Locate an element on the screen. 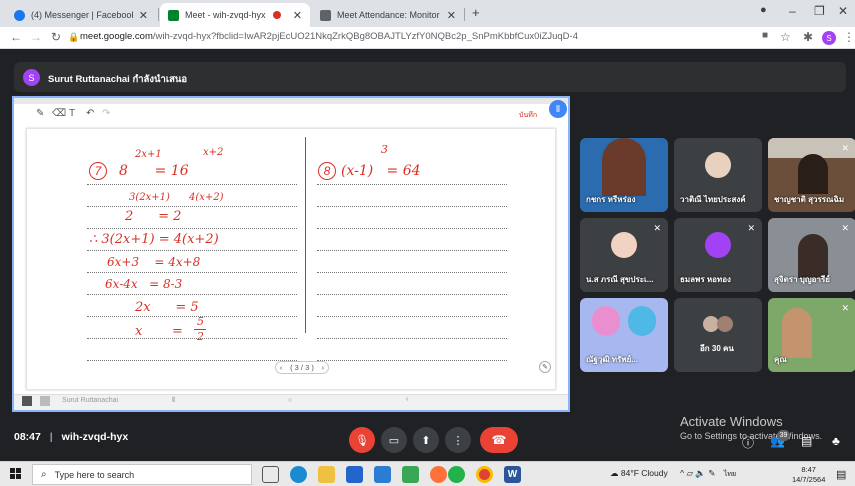  activities-icon: ♣ is located at coordinates (836, 441).